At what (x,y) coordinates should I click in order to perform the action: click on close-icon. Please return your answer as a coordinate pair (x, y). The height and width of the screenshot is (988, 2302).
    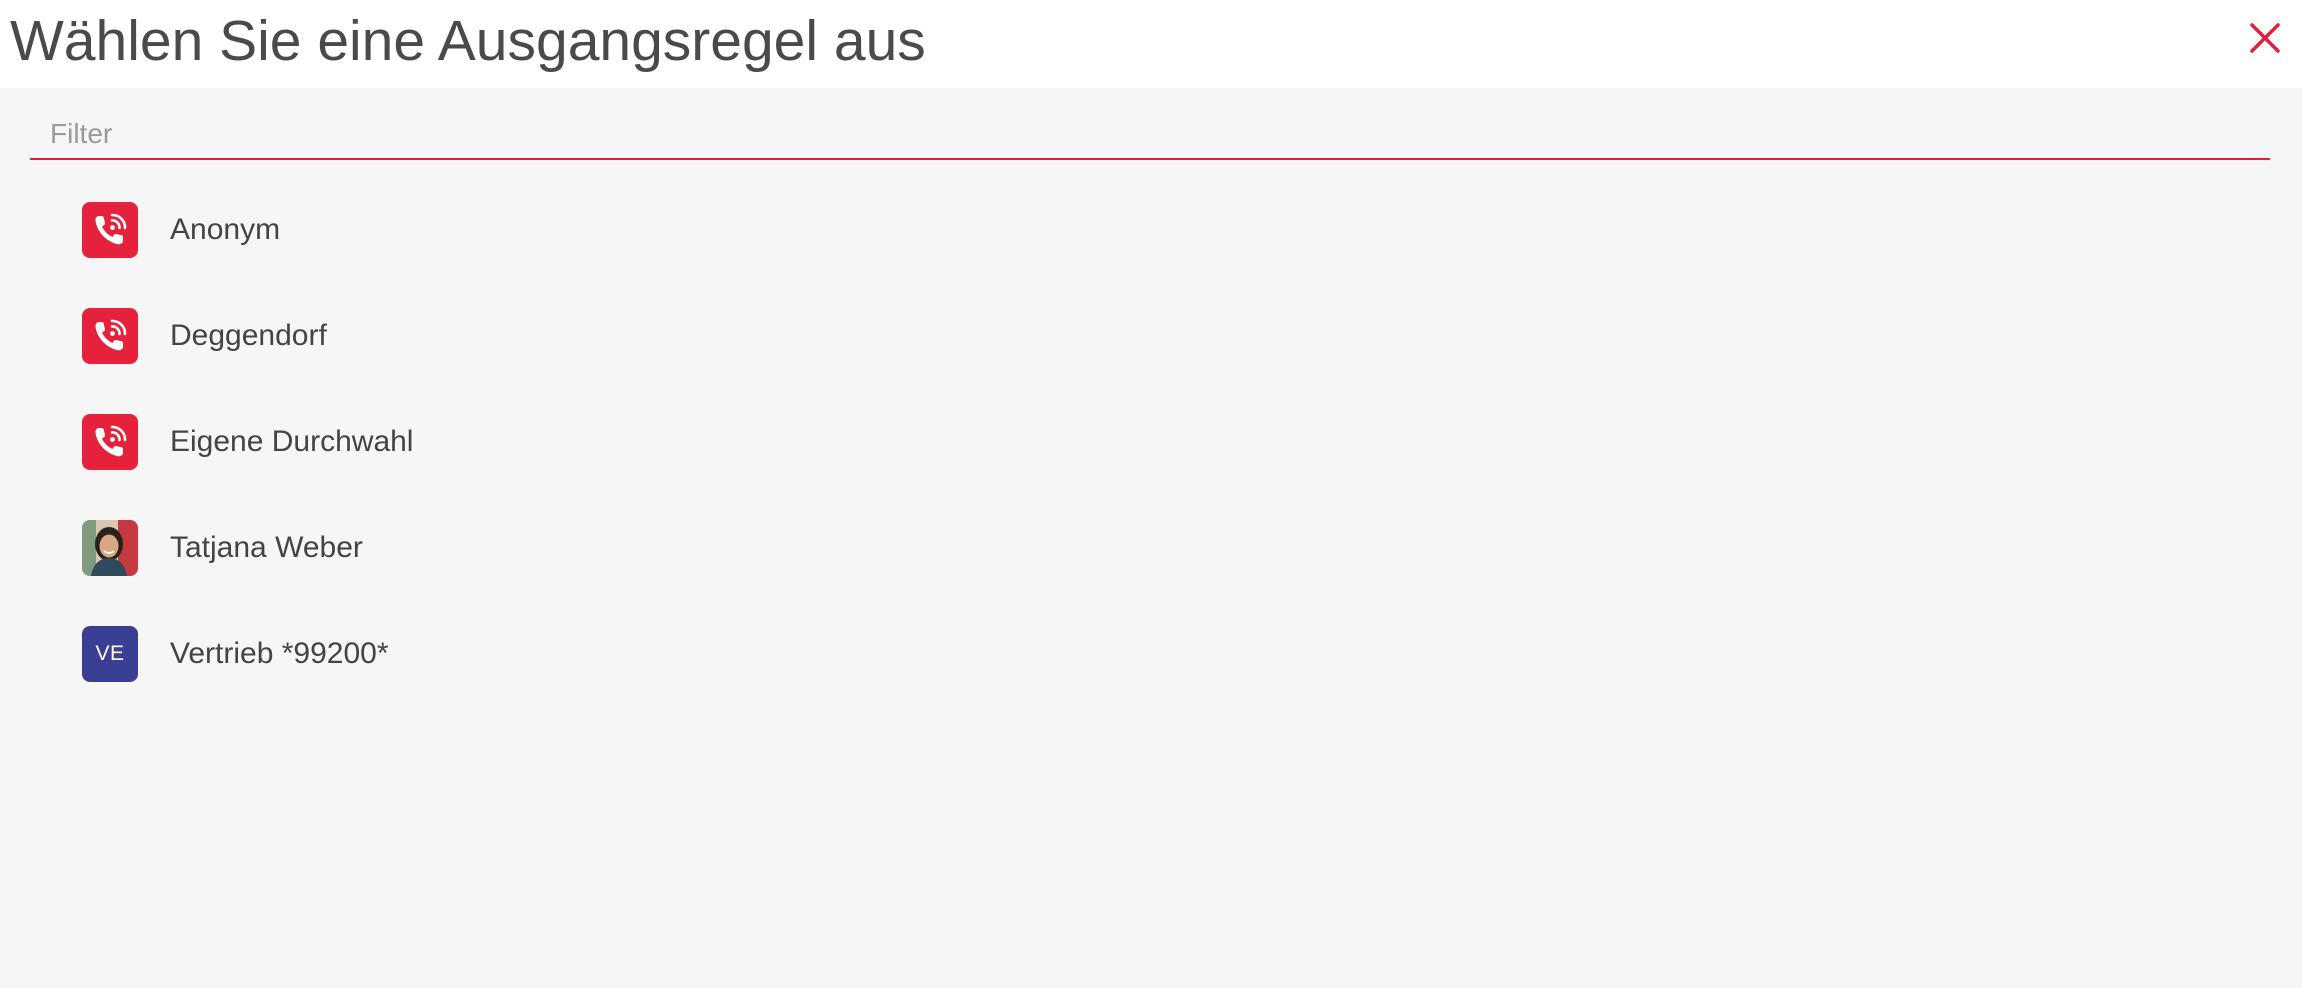
    Looking at the image, I should click on (2265, 38).